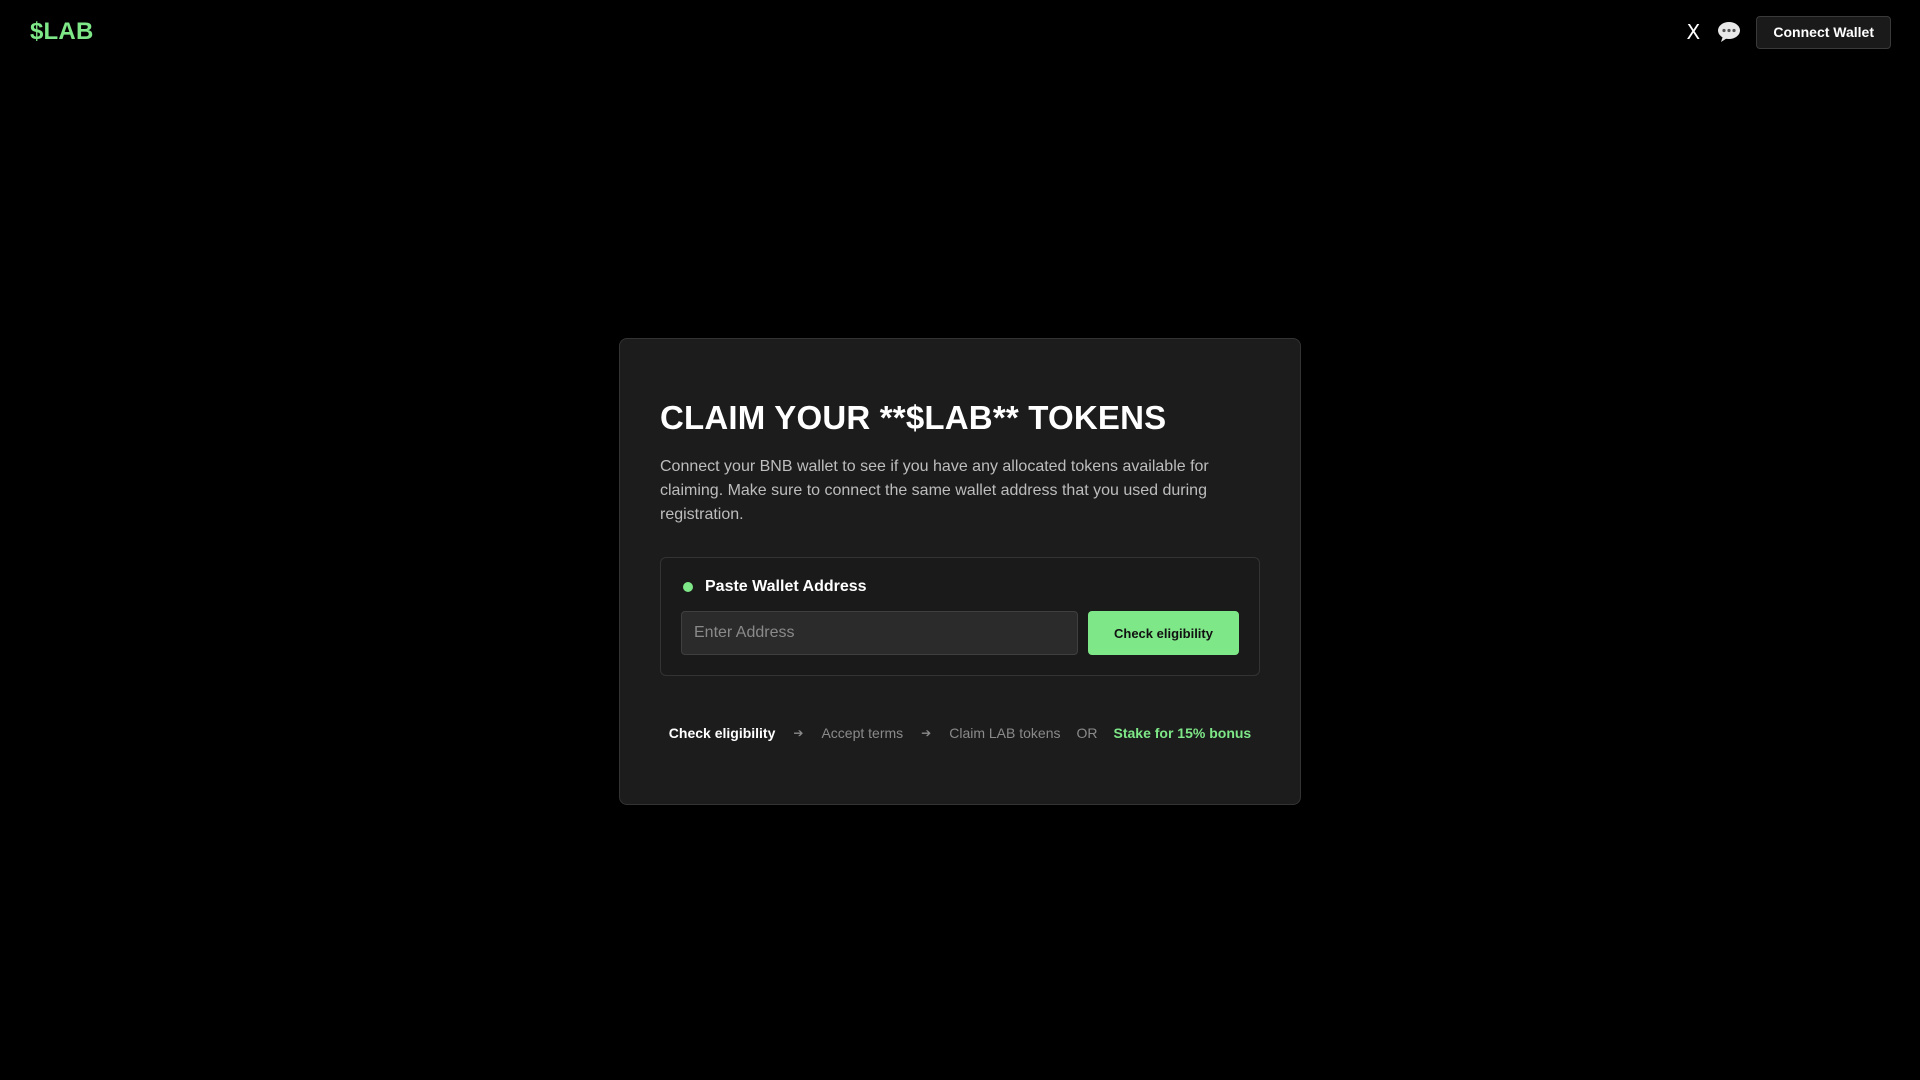 The width and height of the screenshot is (1920, 1080). I want to click on top-bar: $LAB X Connect Wallet, so click(960, 32).